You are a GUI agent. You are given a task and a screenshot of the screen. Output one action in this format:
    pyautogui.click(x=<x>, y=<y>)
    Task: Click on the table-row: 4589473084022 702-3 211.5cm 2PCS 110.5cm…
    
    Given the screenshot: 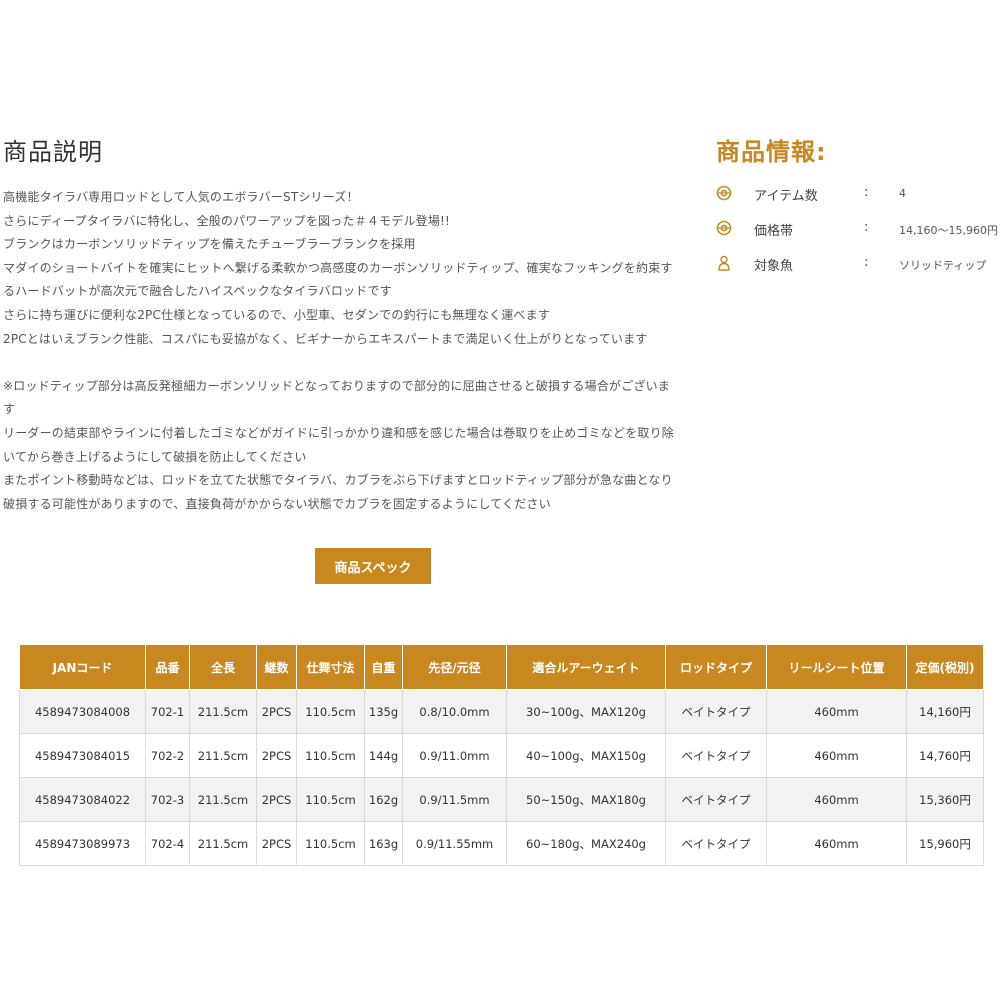 What is the action you would take?
    pyautogui.click(x=501, y=799)
    